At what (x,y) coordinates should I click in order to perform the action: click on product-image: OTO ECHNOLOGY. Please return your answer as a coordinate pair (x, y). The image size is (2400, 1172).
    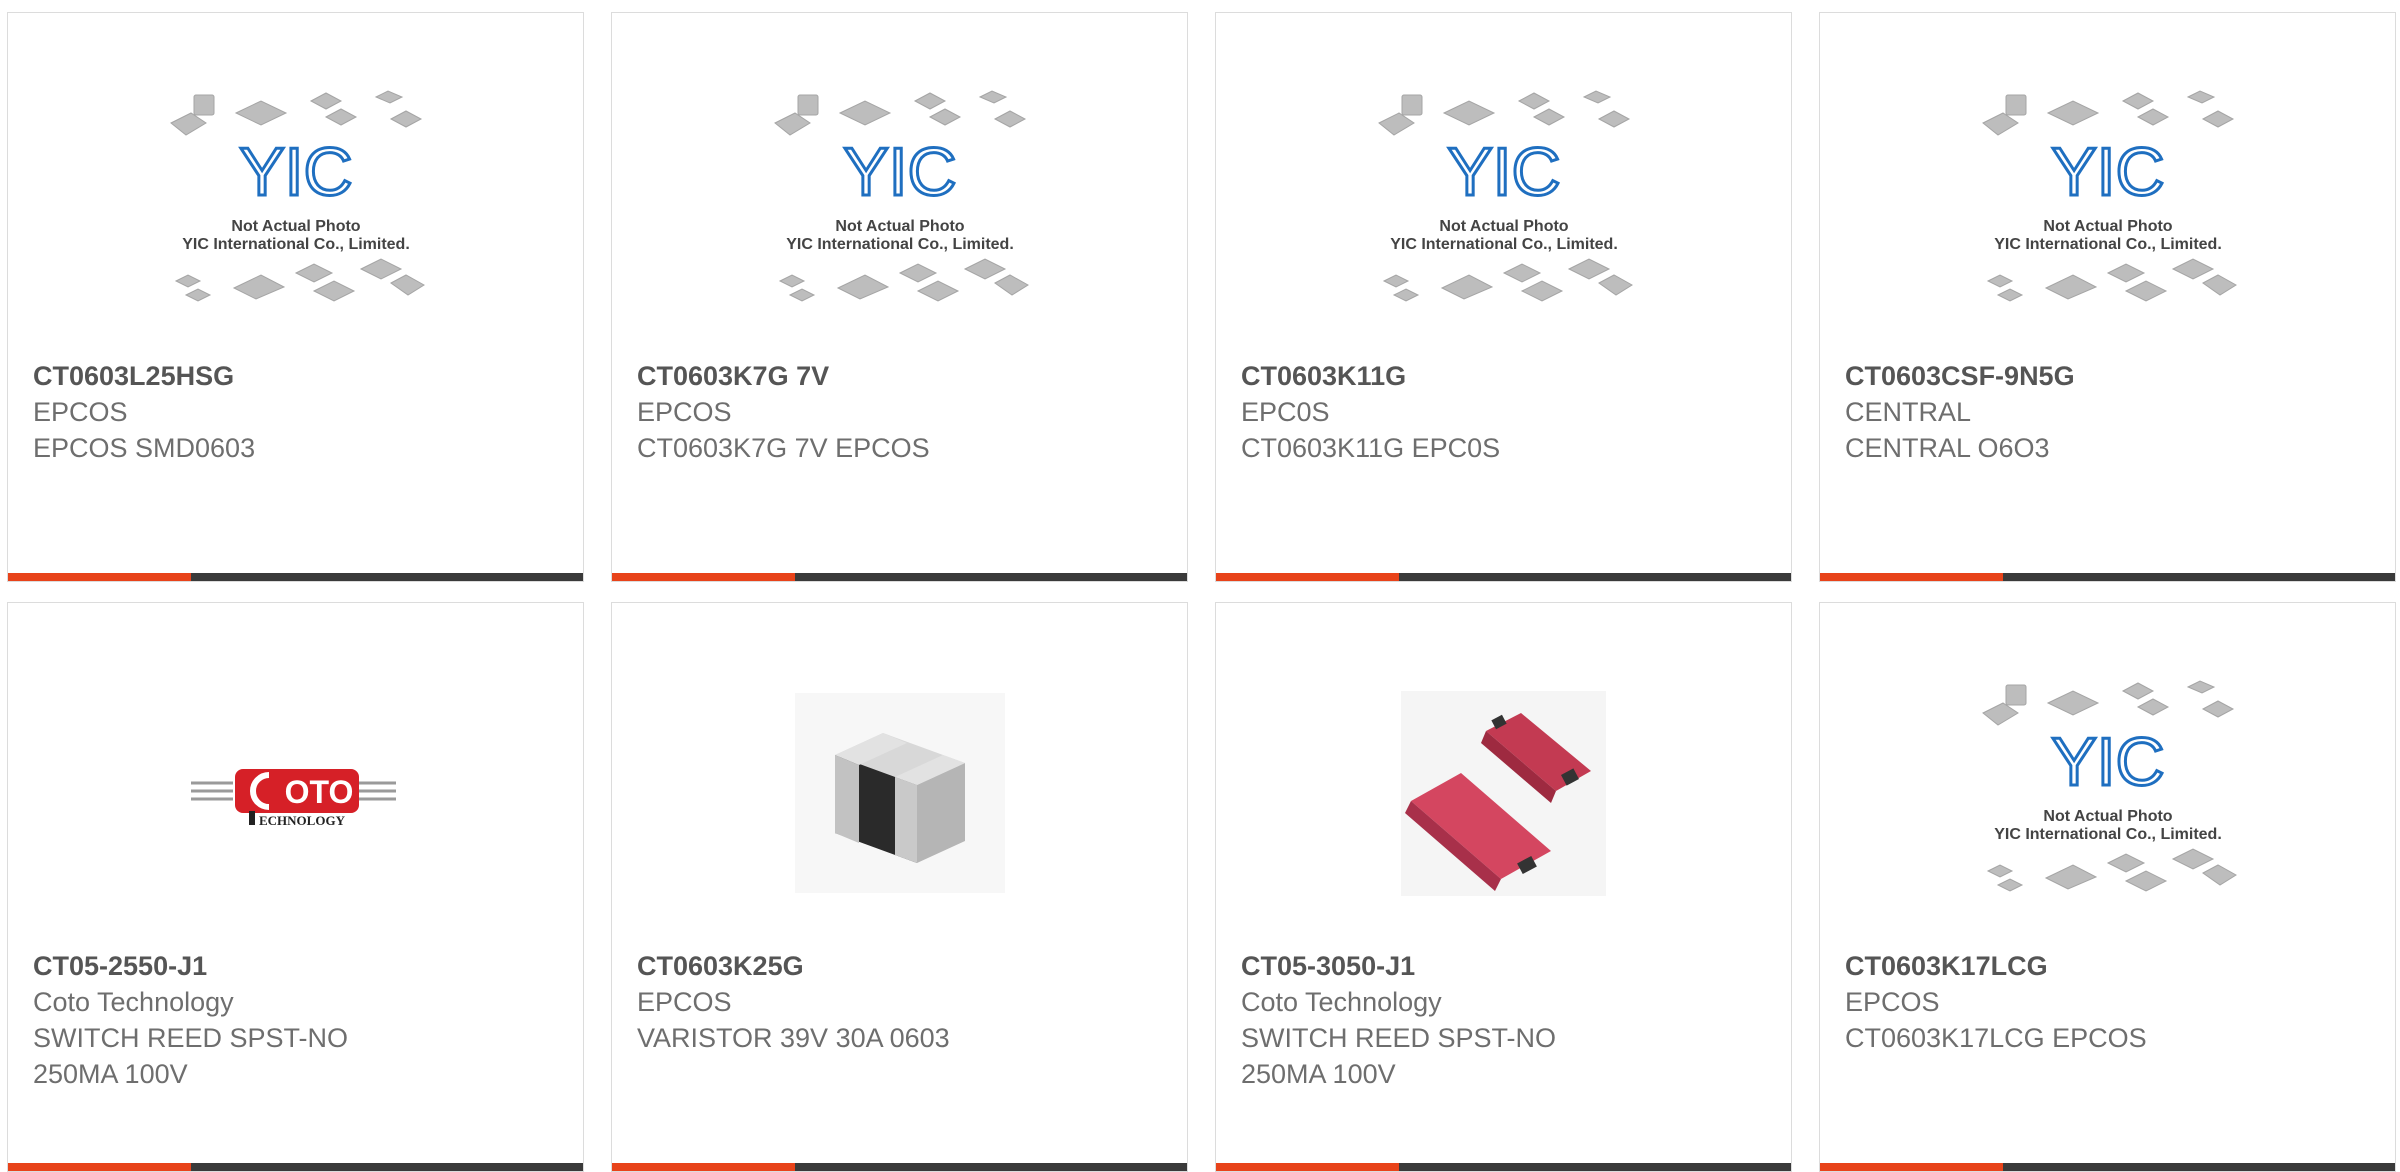
    Looking at the image, I should click on (295, 793).